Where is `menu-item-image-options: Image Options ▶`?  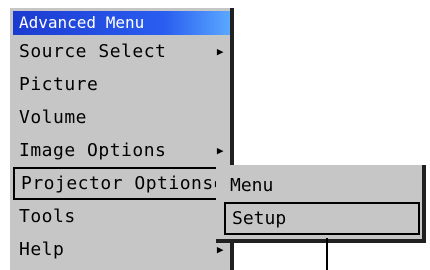 menu-item-image-options: Image Options ▶ is located at coordinates (121, 150).